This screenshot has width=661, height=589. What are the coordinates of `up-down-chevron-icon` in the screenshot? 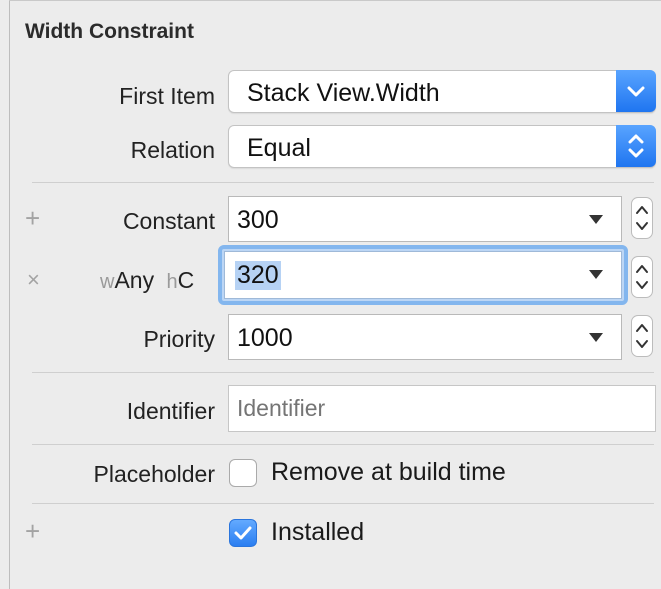 It's located at (636, 146).